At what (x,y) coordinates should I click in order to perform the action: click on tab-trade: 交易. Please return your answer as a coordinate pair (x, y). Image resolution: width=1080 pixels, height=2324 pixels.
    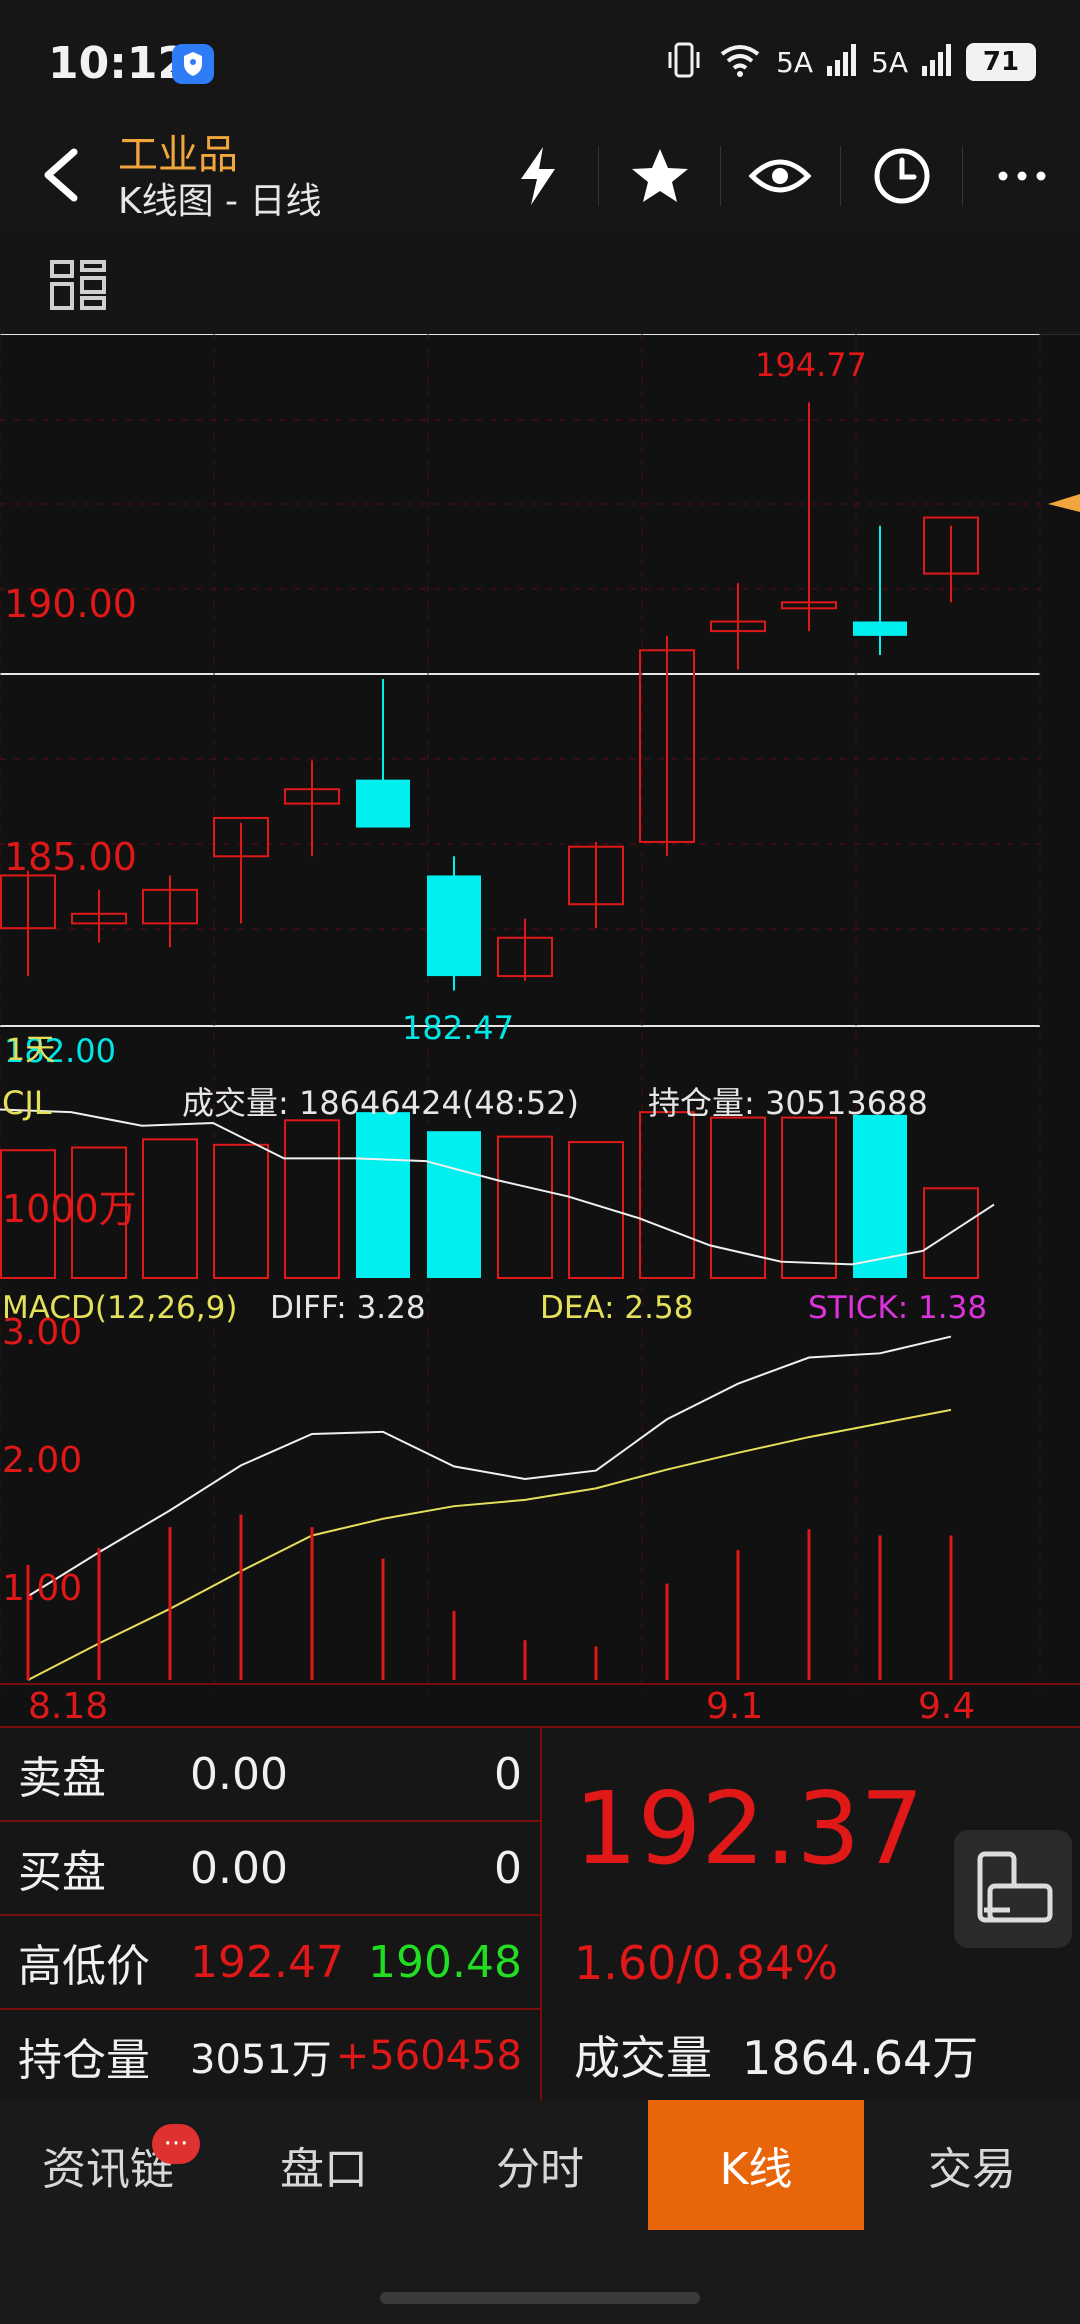
    Looking at the image, I should click on (972, 2165).